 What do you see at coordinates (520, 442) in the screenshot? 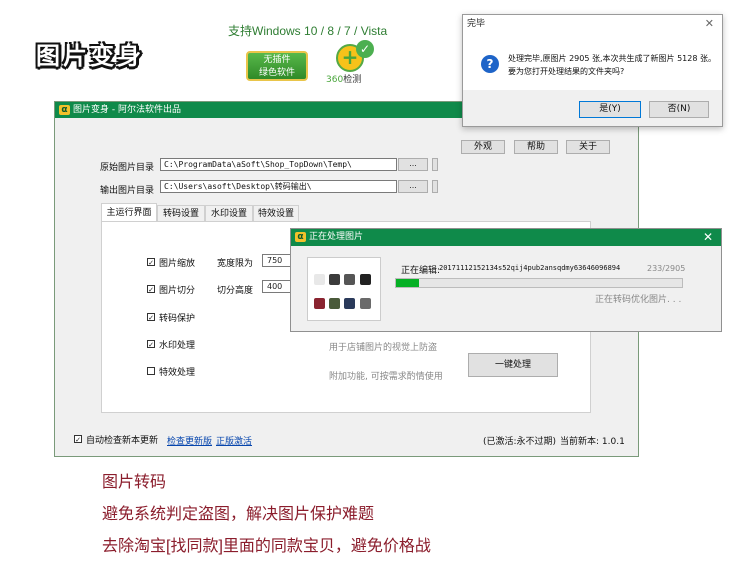
I see `activation-status: (已激活:永不过期)` at bounding box center [520, 442].